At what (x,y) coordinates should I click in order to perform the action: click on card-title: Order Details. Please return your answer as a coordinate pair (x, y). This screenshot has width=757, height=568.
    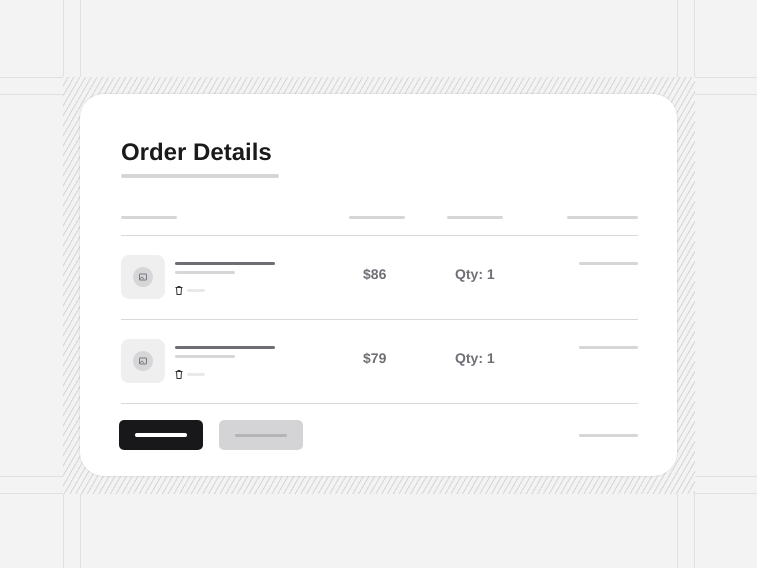
    Looking at the image, I should click on (197, 153).